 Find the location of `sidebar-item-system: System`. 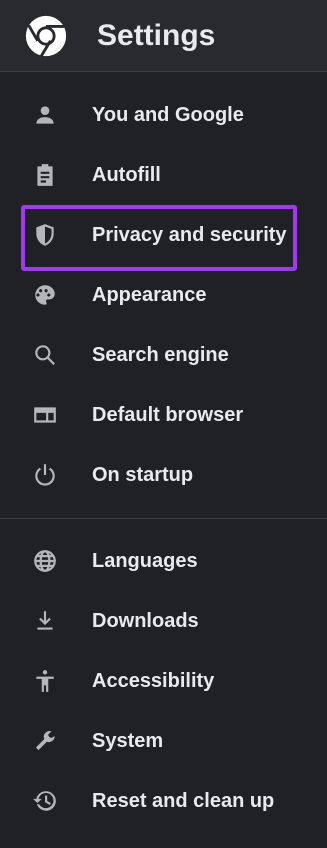

sidebar-item-system: System is located at coordinates (163, 741).